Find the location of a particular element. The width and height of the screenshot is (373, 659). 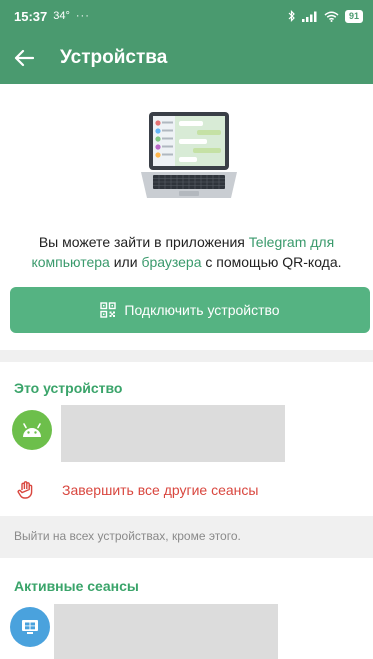

arrow-left-icon is located at coordinates (24, 58).